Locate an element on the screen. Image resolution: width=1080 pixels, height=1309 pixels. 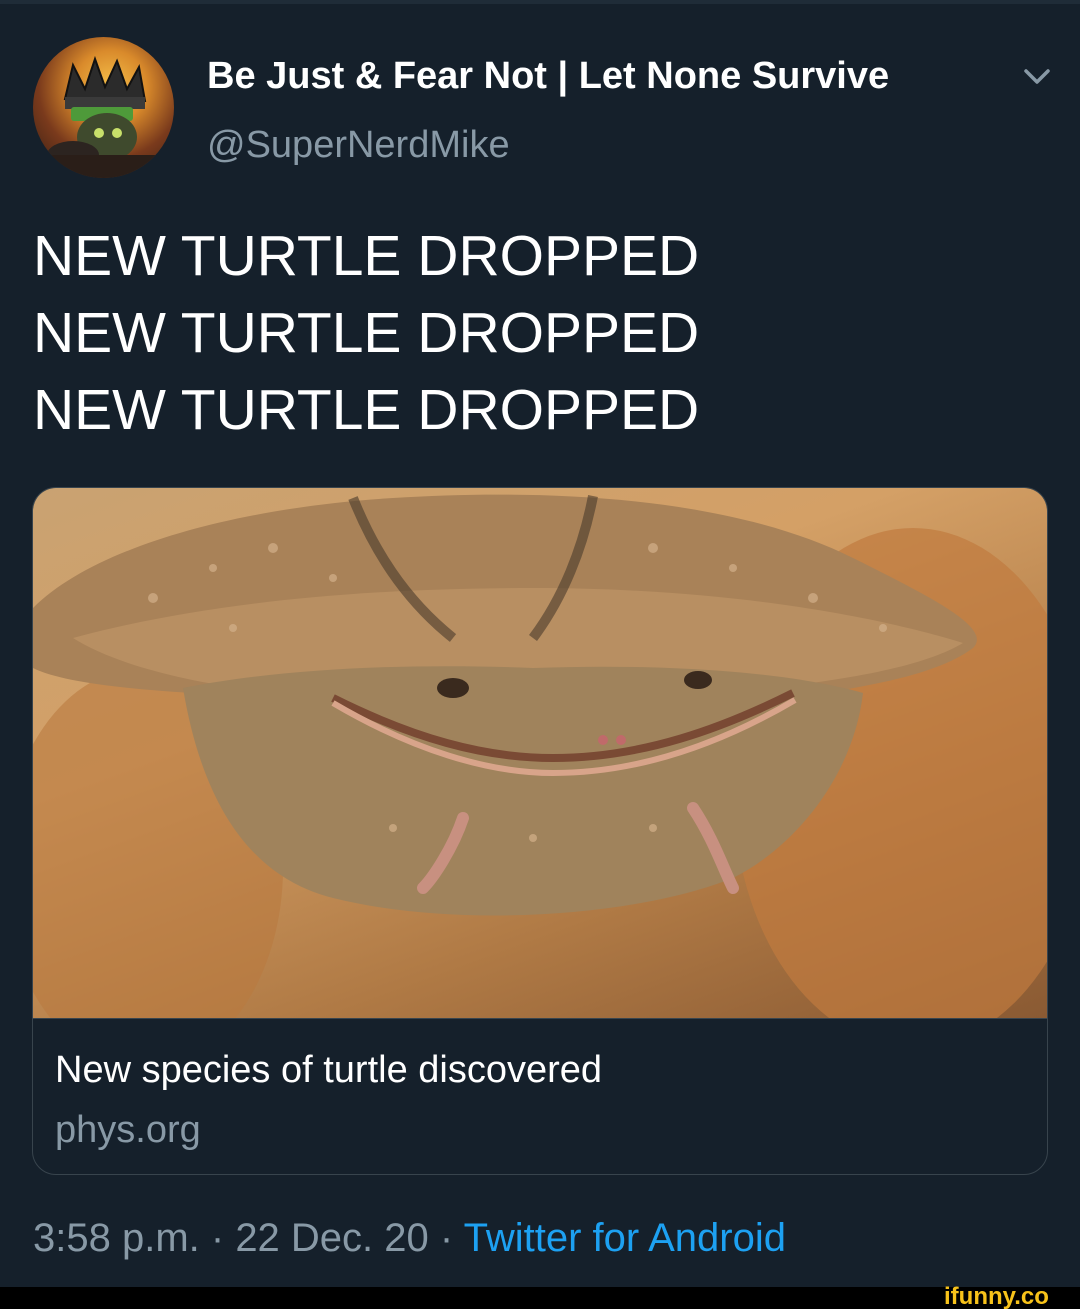
card-divider is located at coordinates (540, 1018).